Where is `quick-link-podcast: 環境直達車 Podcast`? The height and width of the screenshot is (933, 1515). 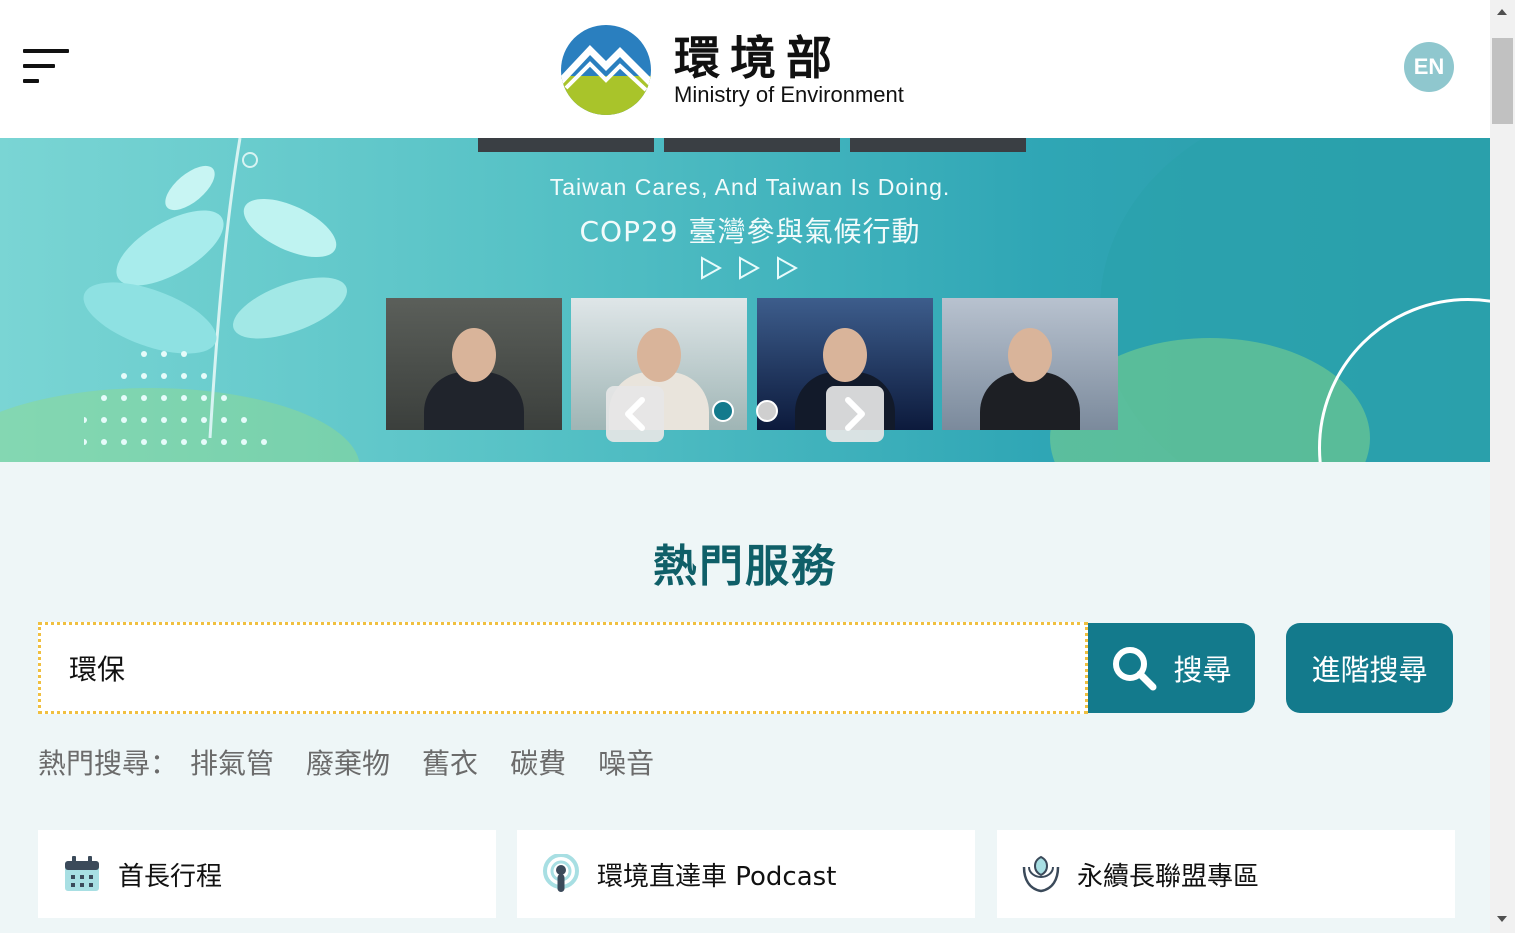 quick-link-podcast: 環境直達車 Podcast is located at coordinates (746, 874).